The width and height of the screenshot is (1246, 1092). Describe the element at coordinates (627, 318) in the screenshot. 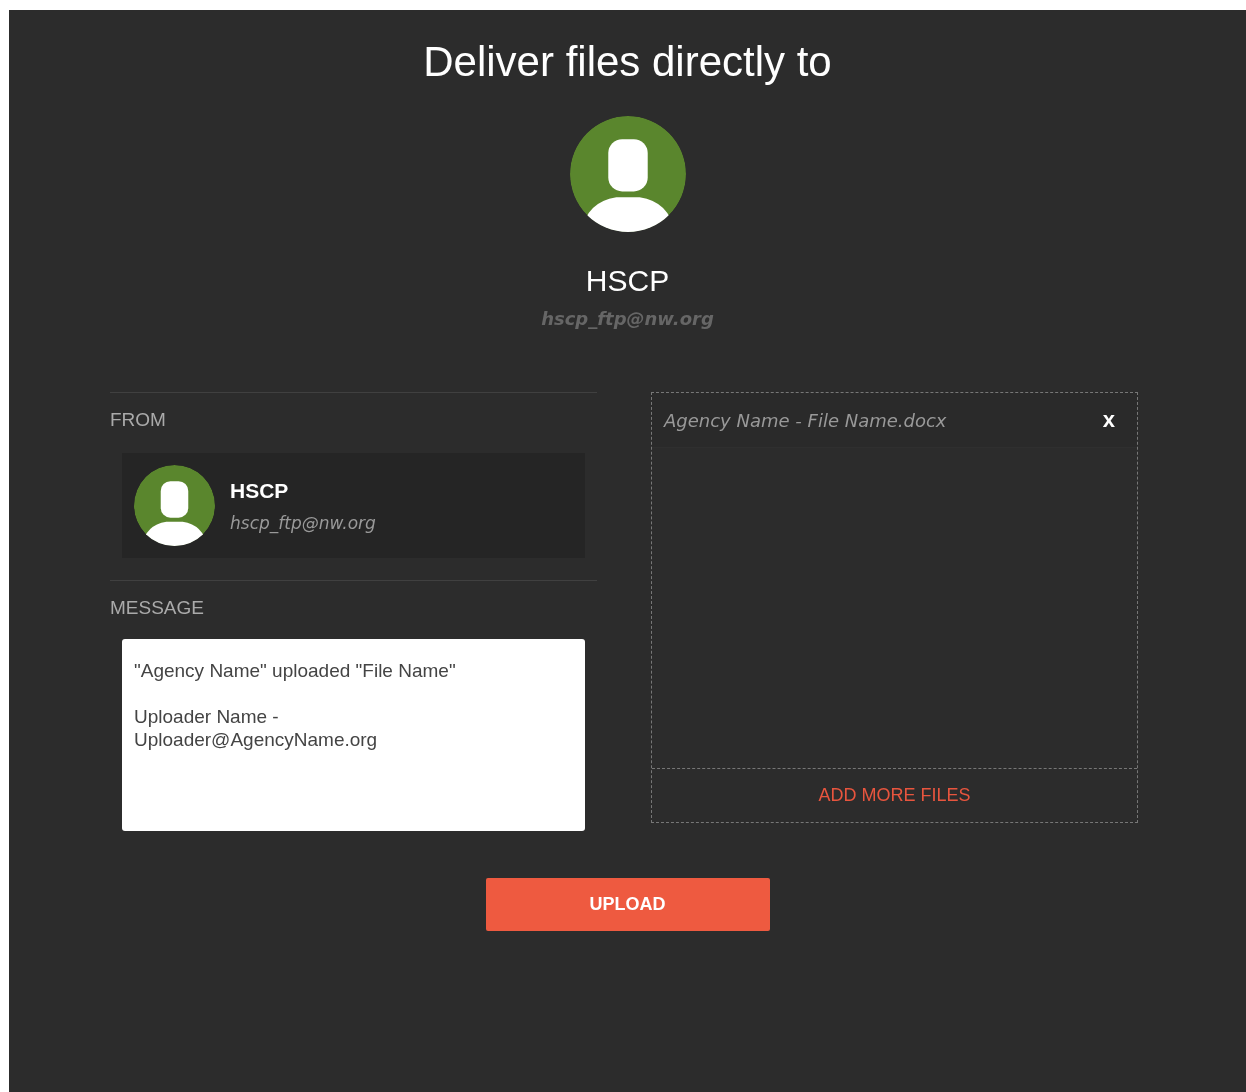

I see `recipient-email: hscp_ftp@nw.org` at that location.